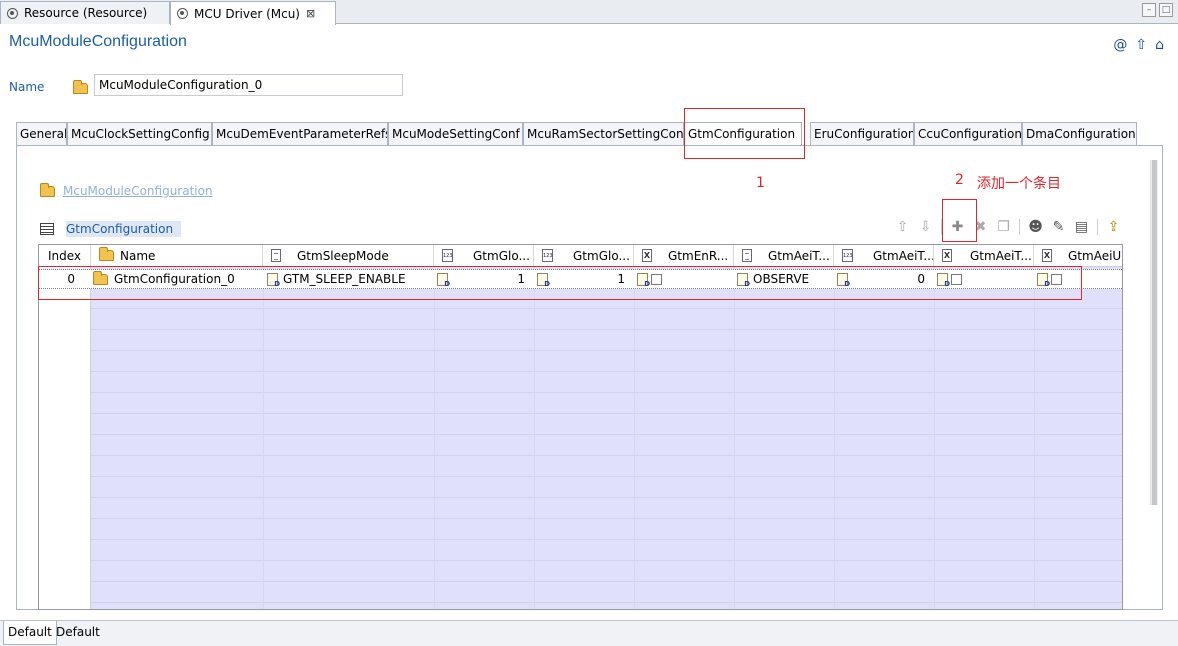 This screenshot has width=1178, height=646. What do you see at coordinates (603, 134) in the screenshot?
I see `tab-mcu-ram-sector-setting-conf: McuRamSectorSettingConf` at bounding box center [603, 134].